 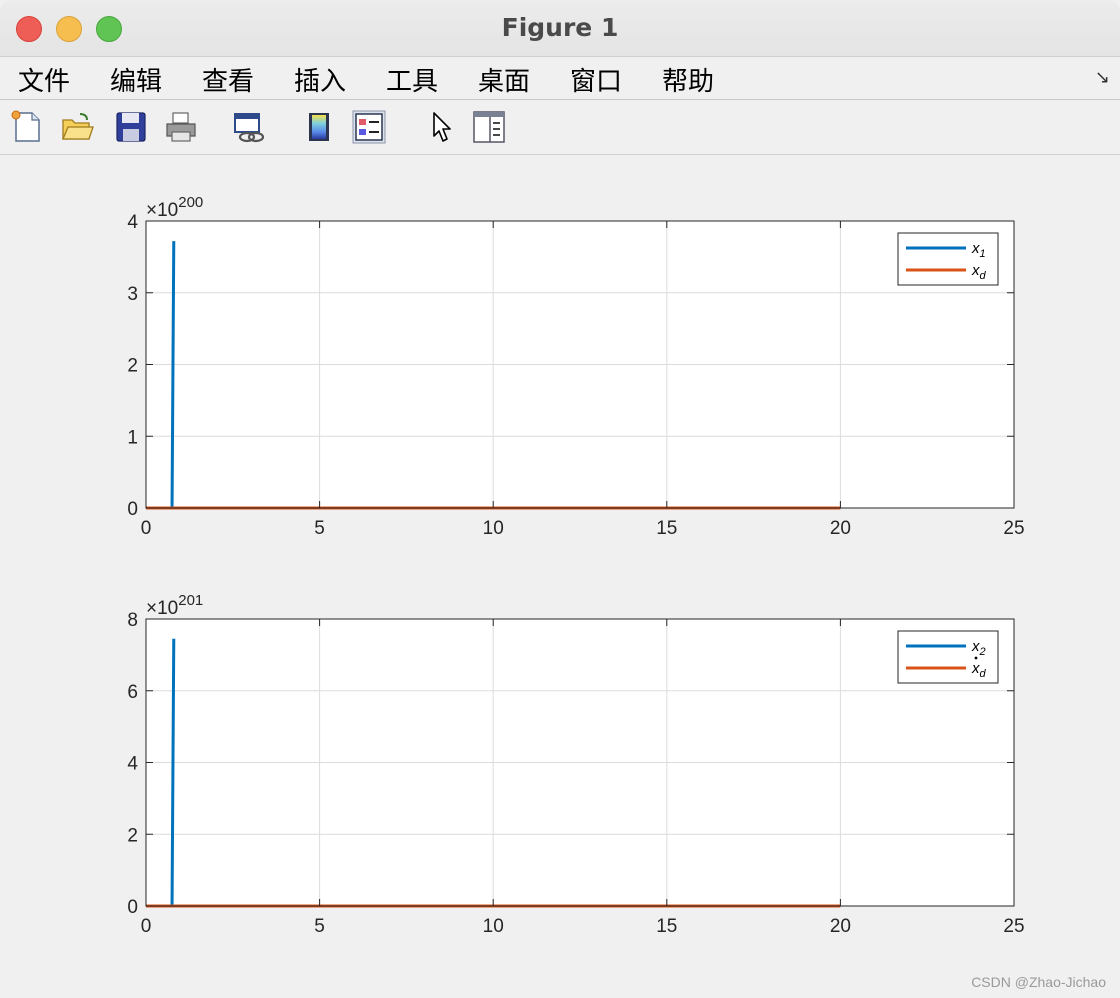 I want to click on menu-view: 查看, so click(x=228, y=79).